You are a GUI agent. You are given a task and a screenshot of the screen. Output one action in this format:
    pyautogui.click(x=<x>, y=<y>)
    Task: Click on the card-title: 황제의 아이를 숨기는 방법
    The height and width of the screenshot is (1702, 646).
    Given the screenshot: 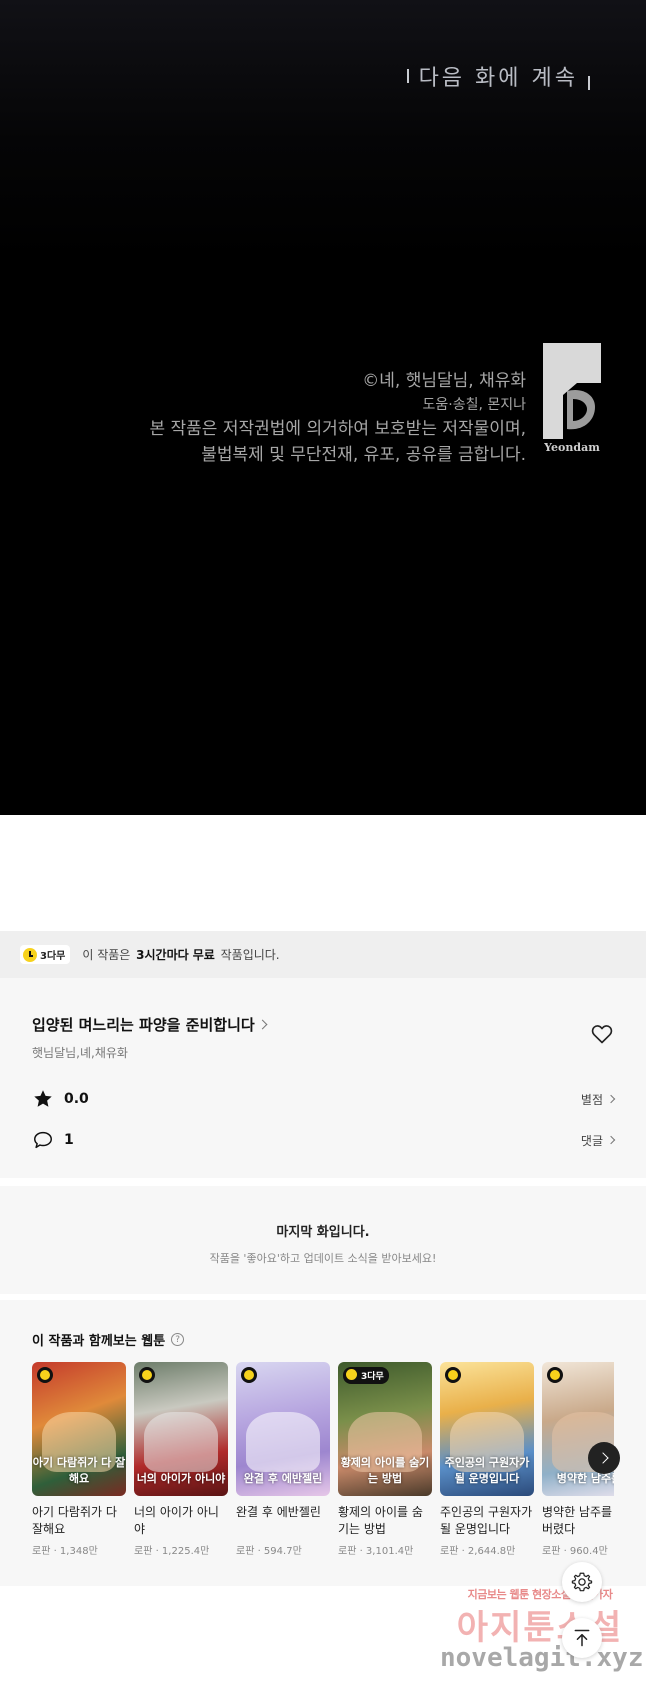 What is the action you would take?
    pyautogui.click(x=380, y=1520)
    